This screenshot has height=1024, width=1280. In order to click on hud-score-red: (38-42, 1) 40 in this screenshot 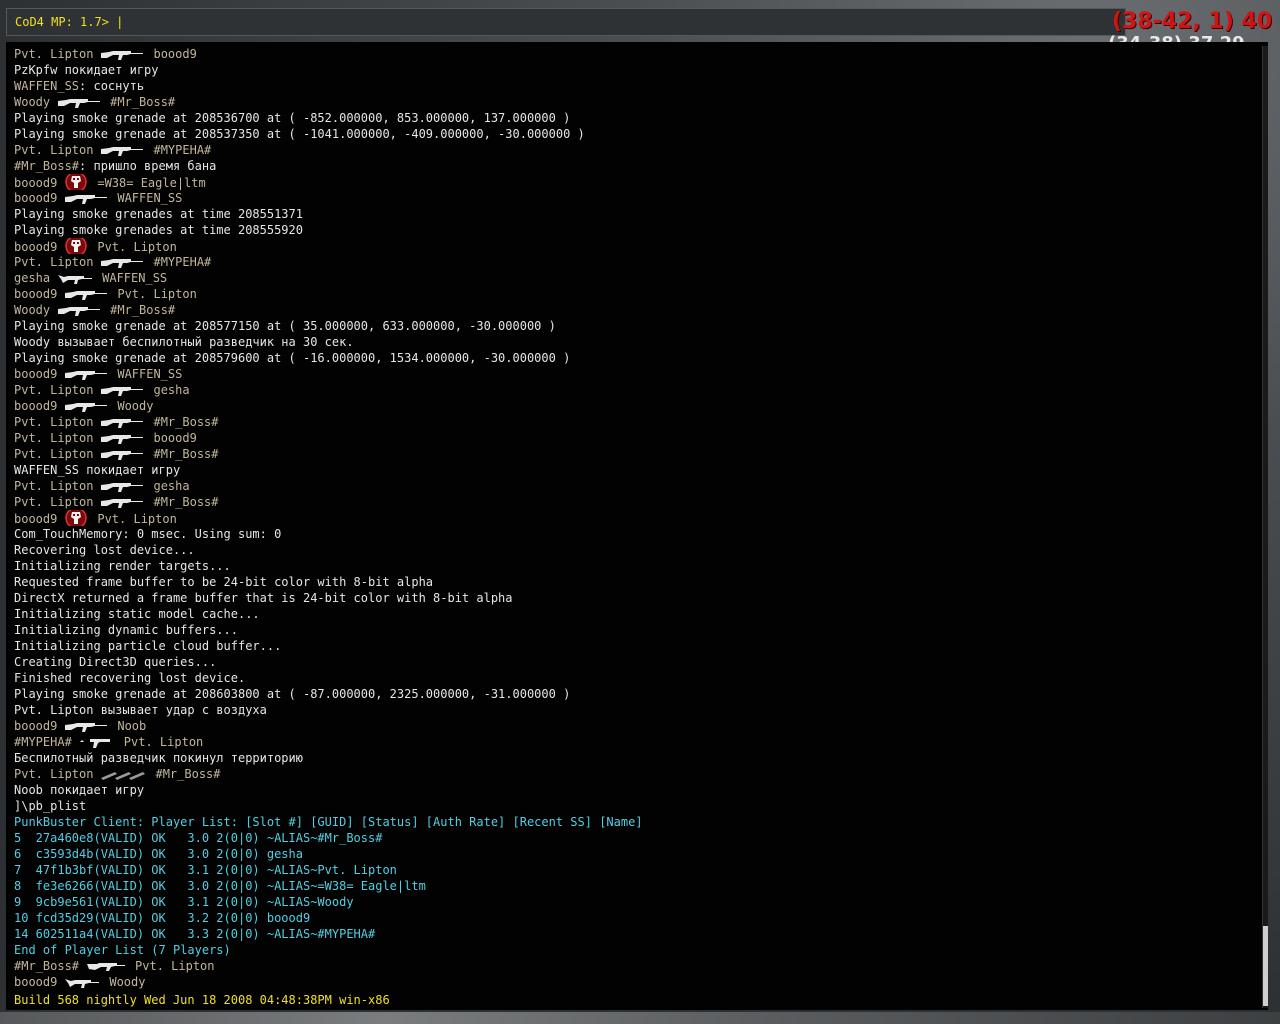, I will do `click(1192, 21)`.